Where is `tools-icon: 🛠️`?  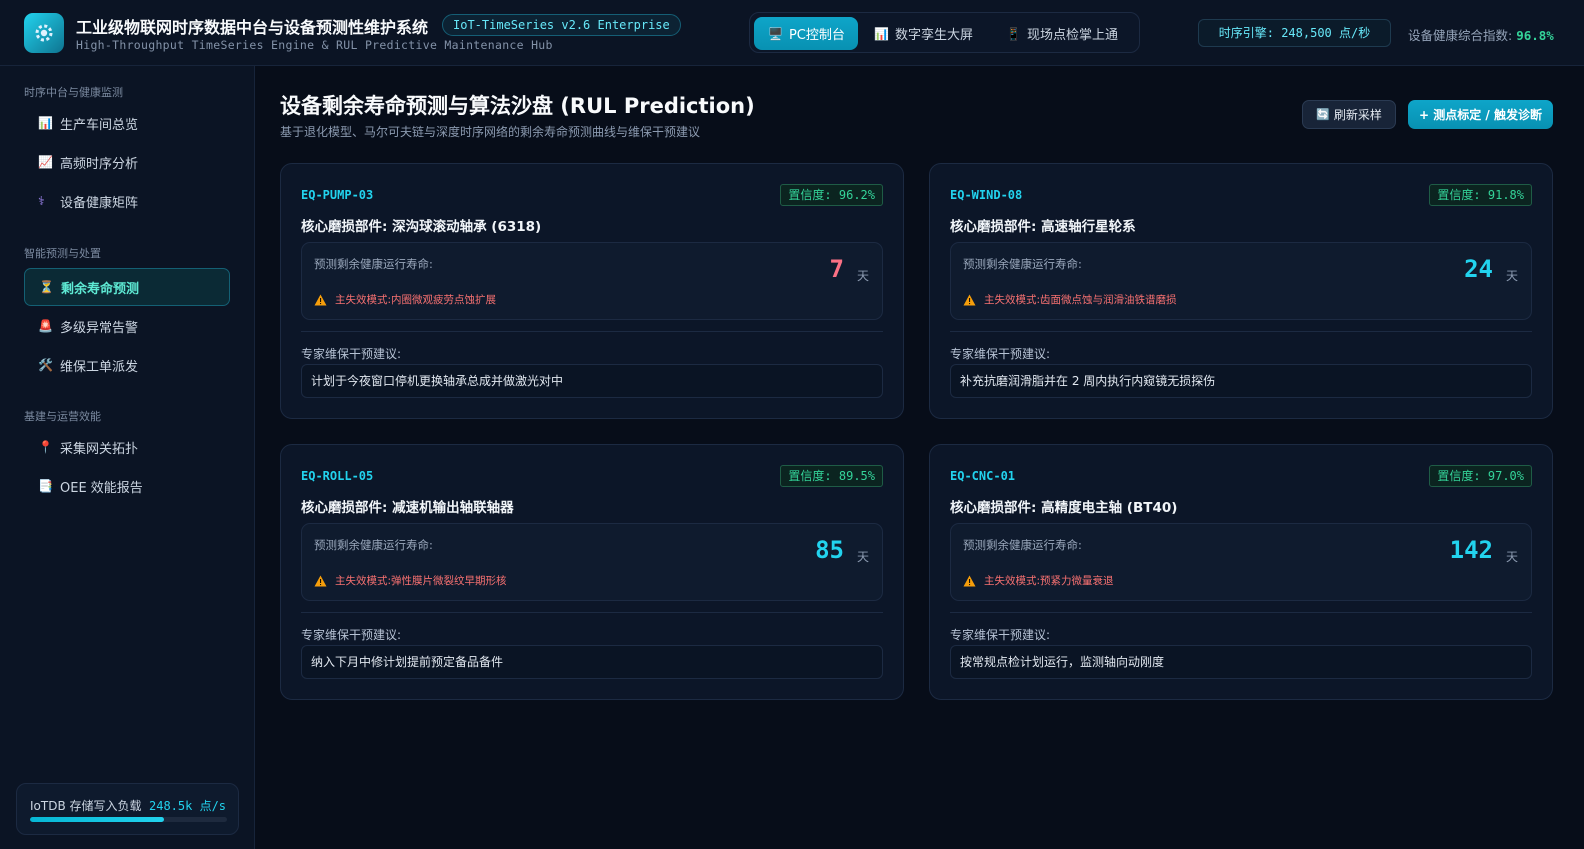
tools-icon: 🛠️ is located at coordinates (45, 365).